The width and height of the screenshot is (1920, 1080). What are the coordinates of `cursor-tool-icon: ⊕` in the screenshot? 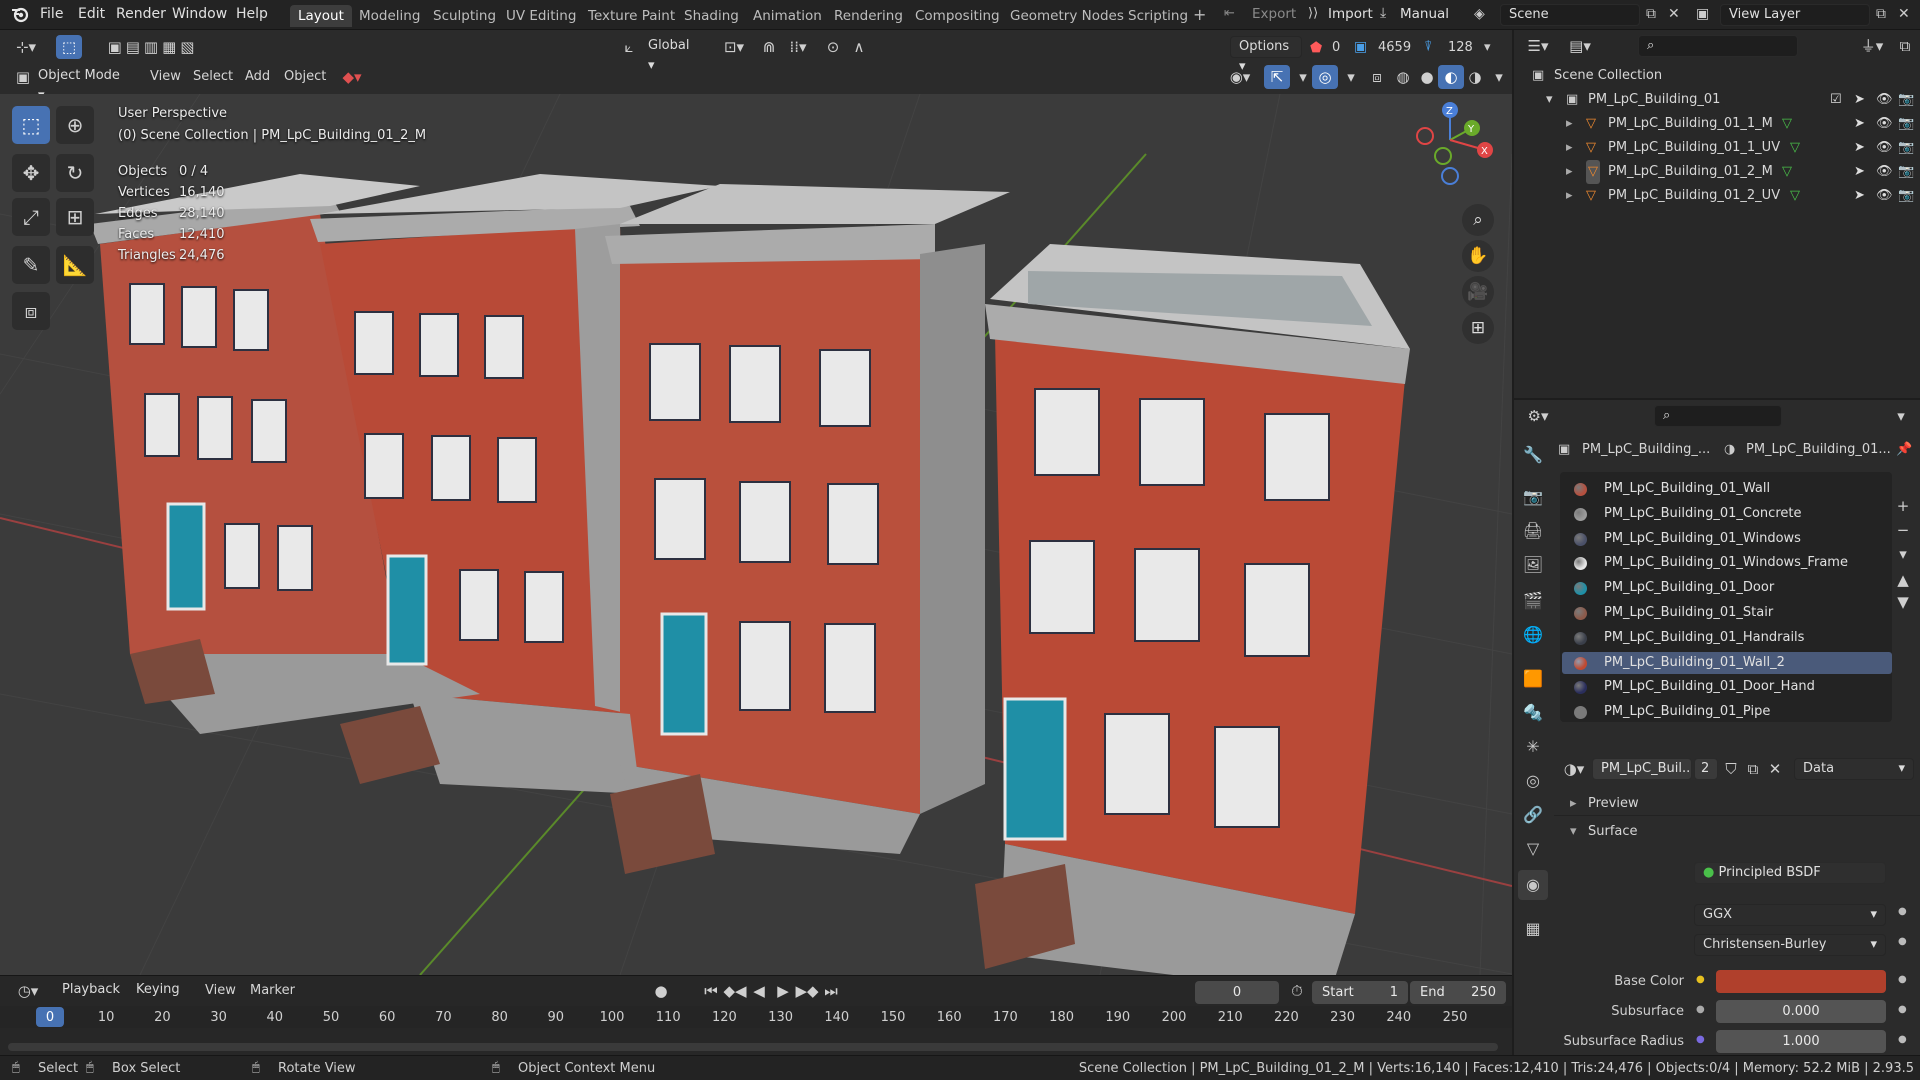 It's located at (75, 125).